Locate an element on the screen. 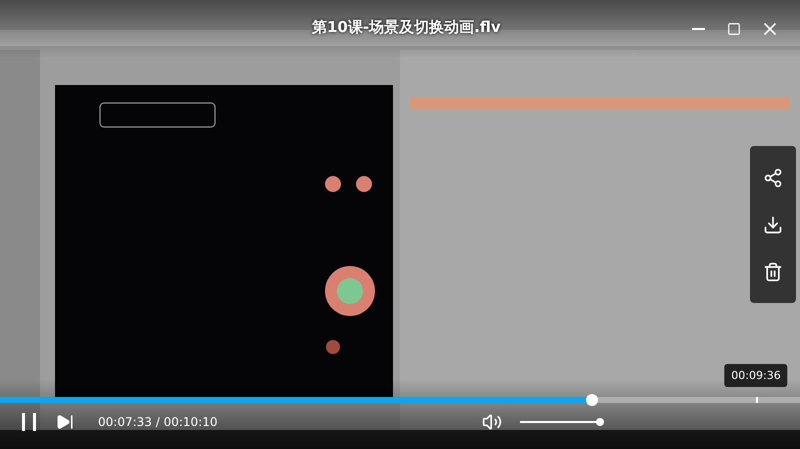  download-icon is located at coordinates (773, 224).